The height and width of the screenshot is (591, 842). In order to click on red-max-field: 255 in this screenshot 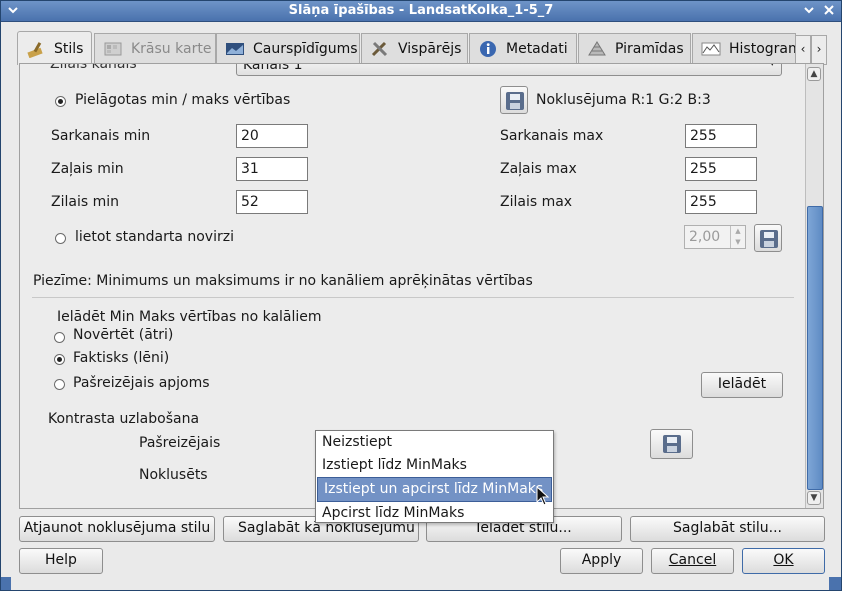, I will do `click(721, 136)`.